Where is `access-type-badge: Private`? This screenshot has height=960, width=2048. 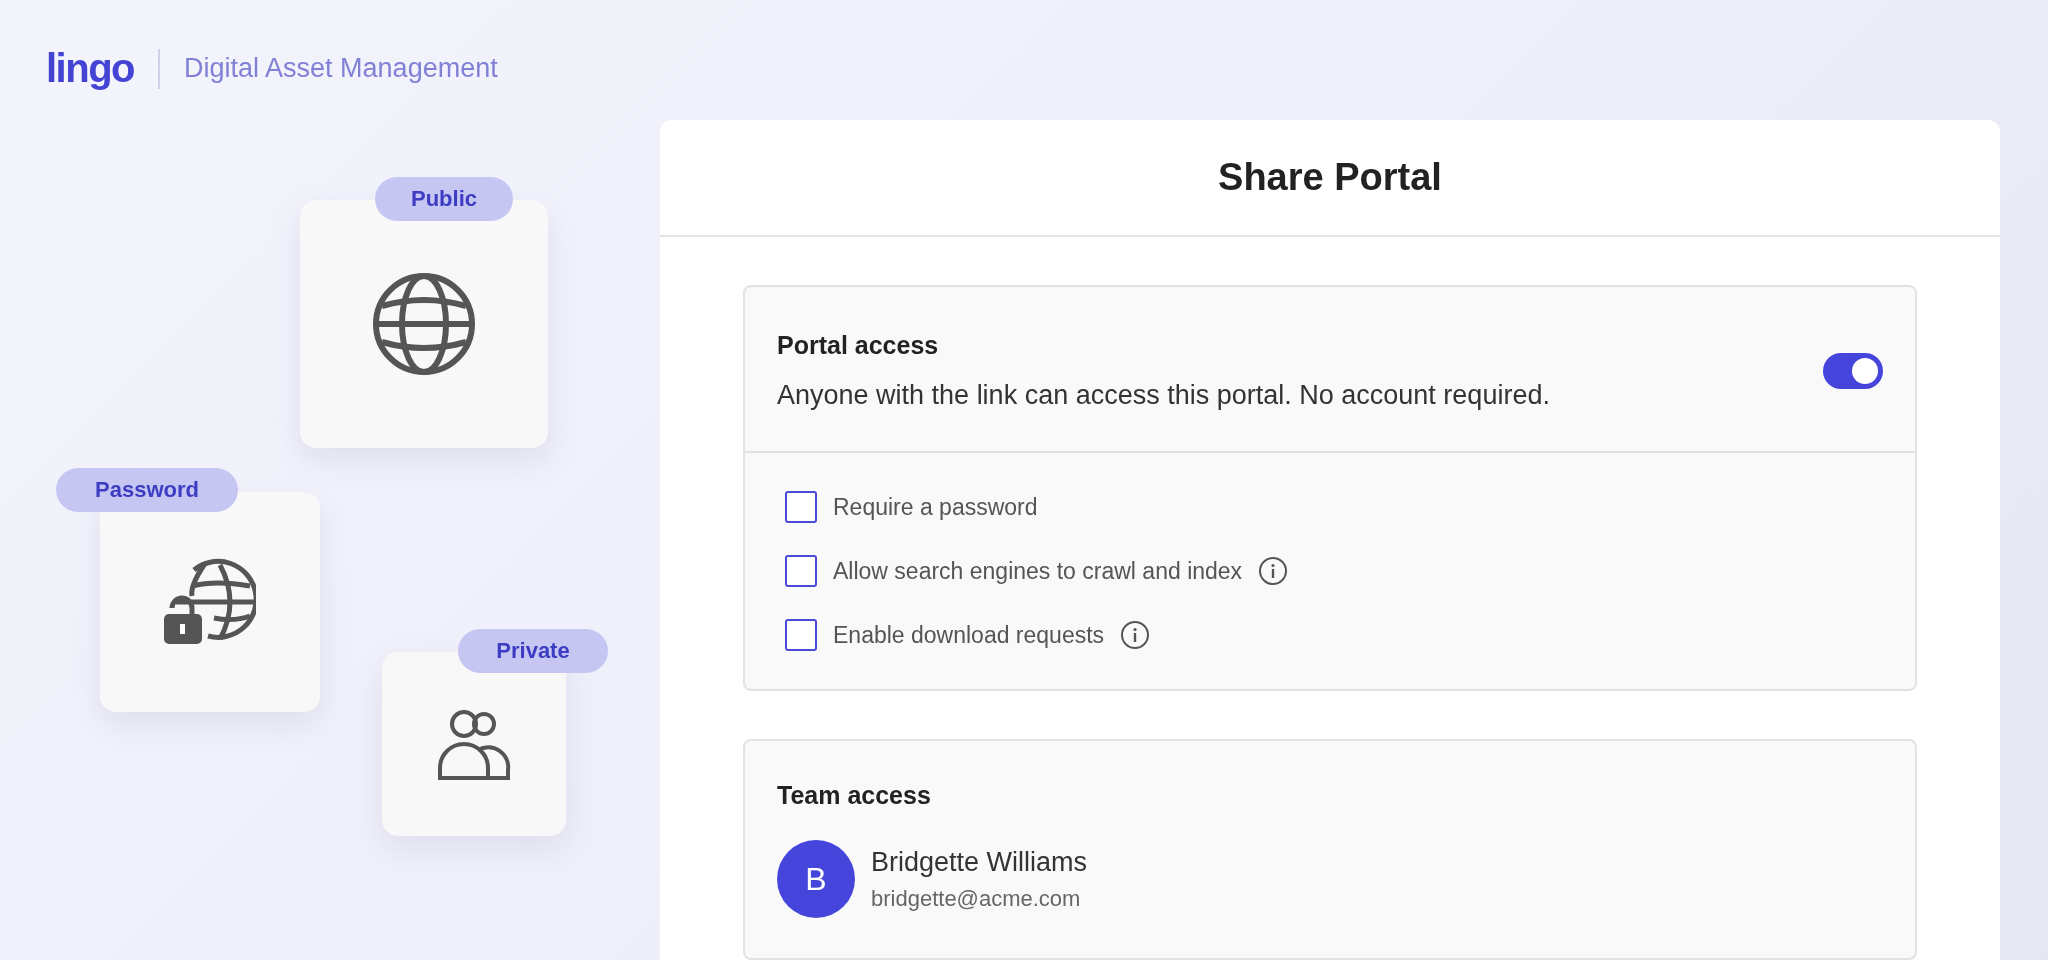
access-type-badge: Private is located at coordinates (533, 651).